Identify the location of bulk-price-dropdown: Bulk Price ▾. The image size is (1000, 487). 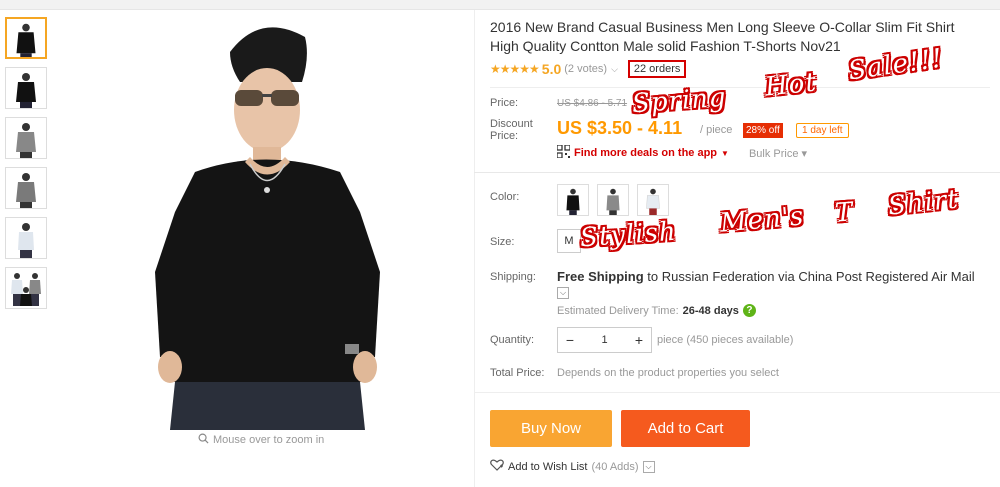
(778, 153).